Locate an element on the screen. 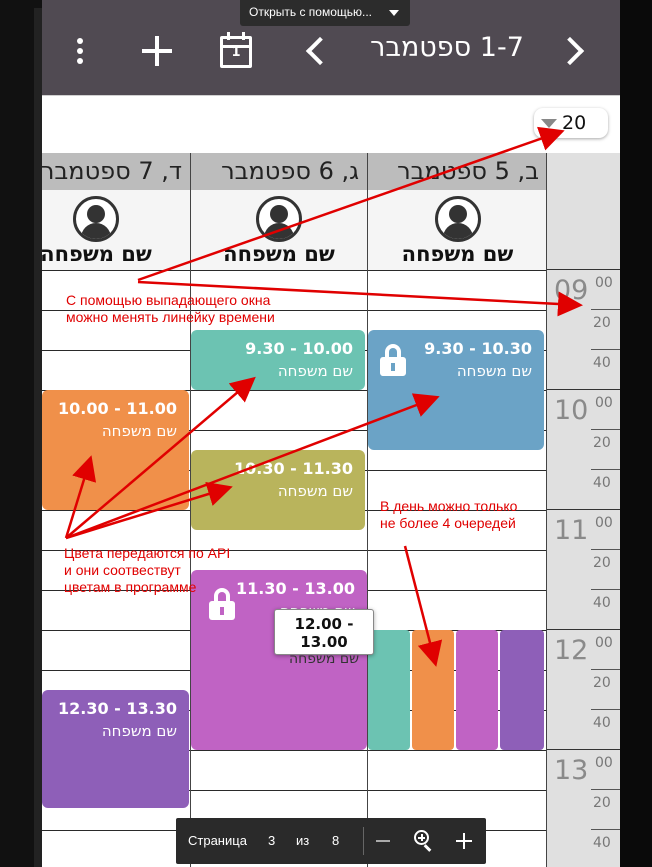 The image size is (652, 867). appointment-block: 10.30 - 11.30 שם משפחה is located at coordinates (278, 490).